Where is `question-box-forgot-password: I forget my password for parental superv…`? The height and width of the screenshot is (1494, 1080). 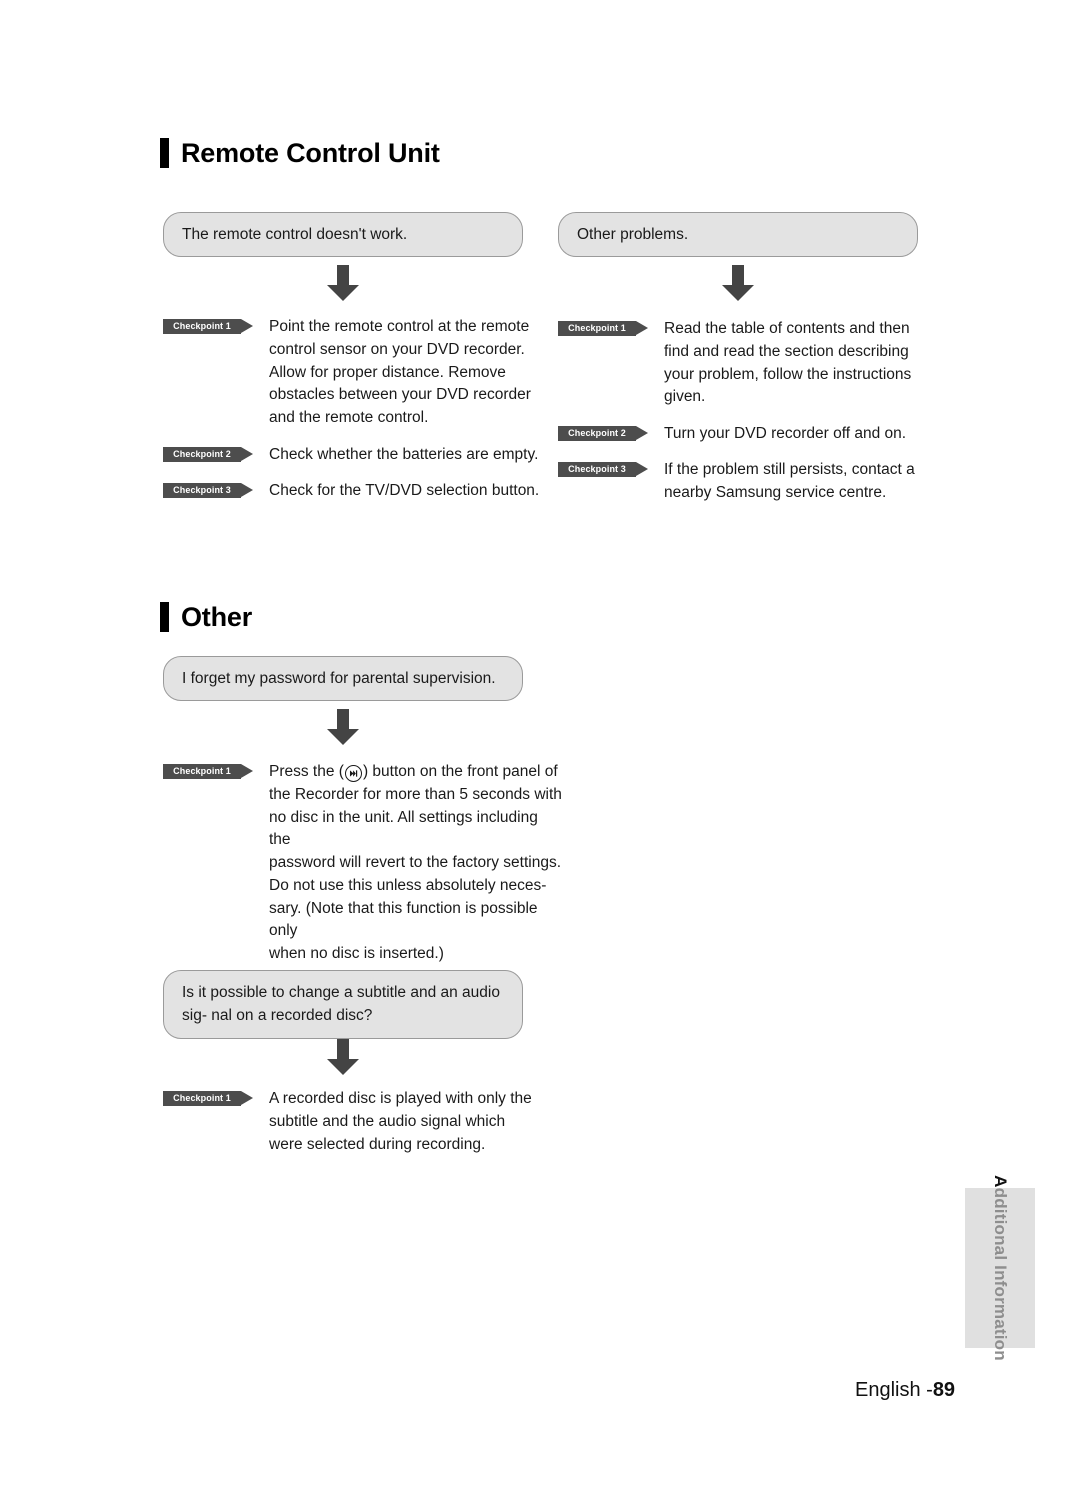
question-box-forgot-password: I forget my password for parental superv… is located at coordinates (343, 679).